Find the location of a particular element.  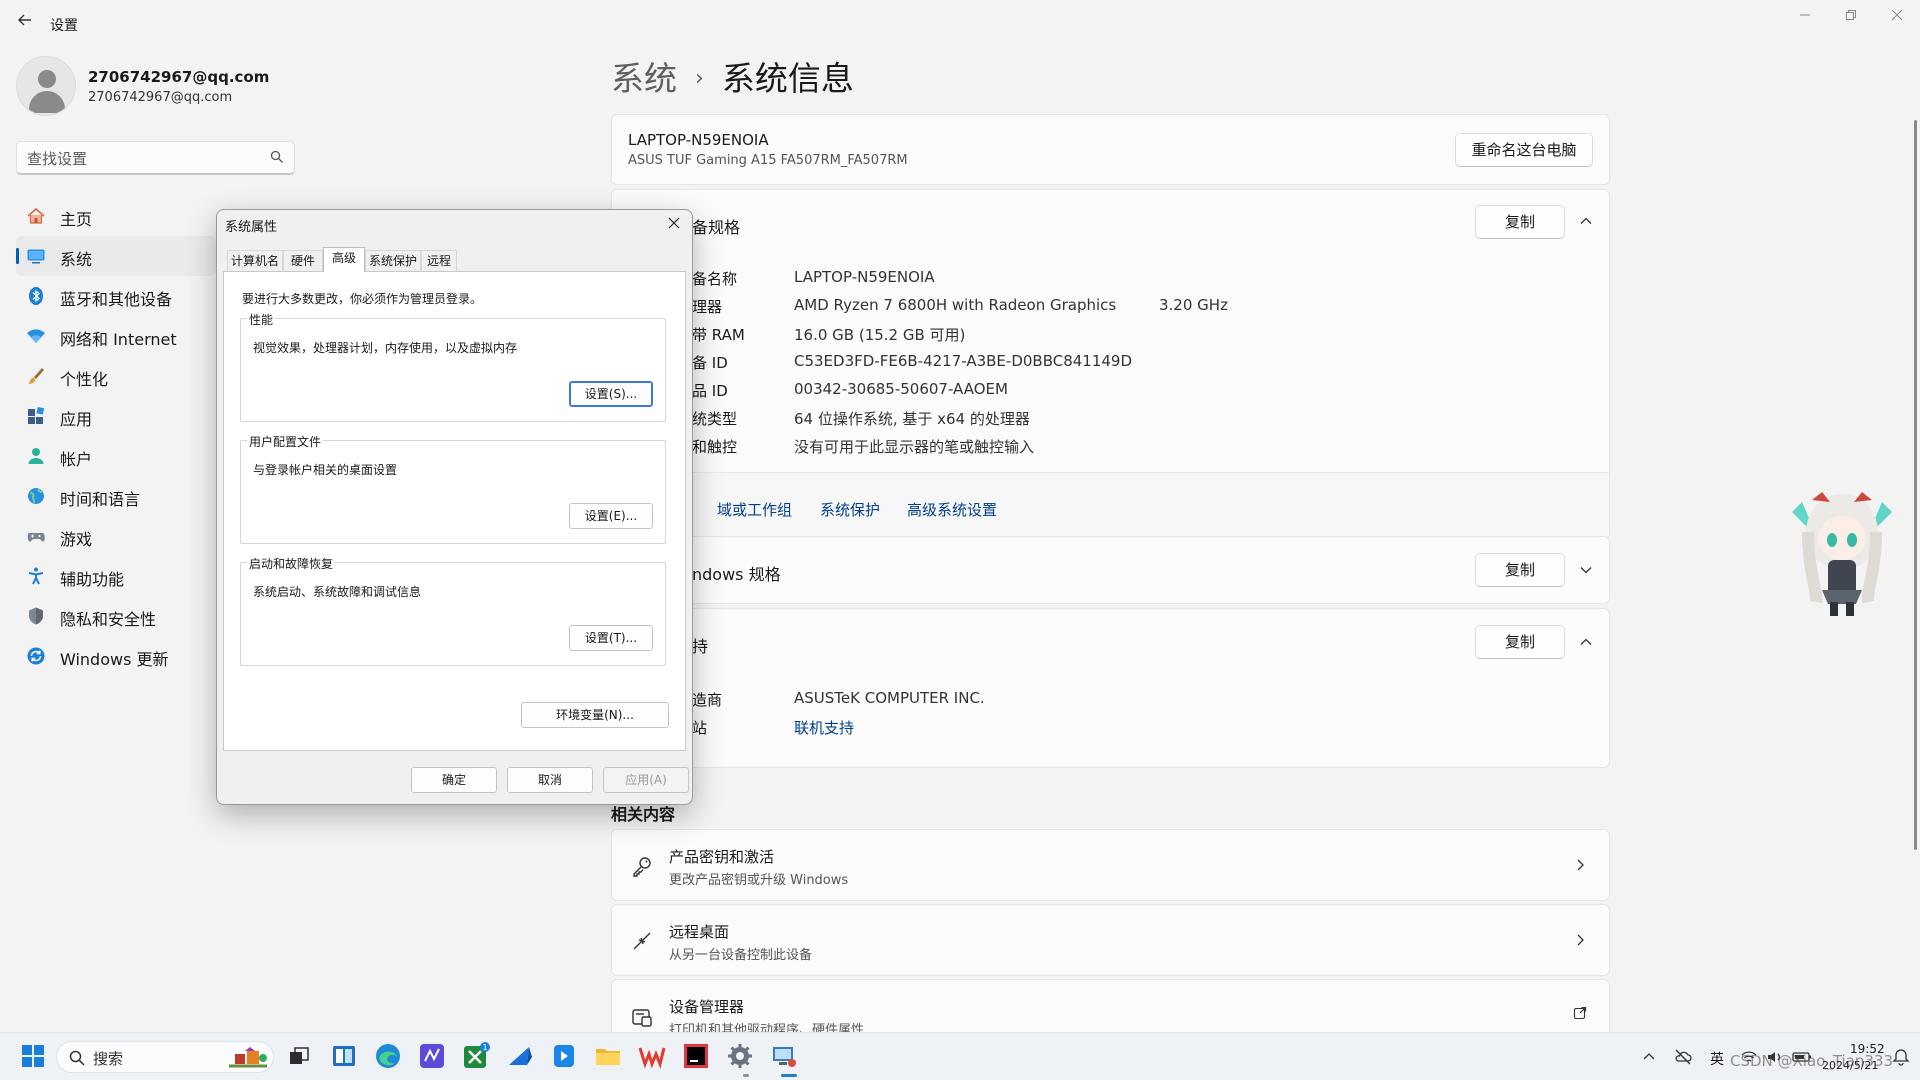

search-icon is located at coordinates (277, 157).